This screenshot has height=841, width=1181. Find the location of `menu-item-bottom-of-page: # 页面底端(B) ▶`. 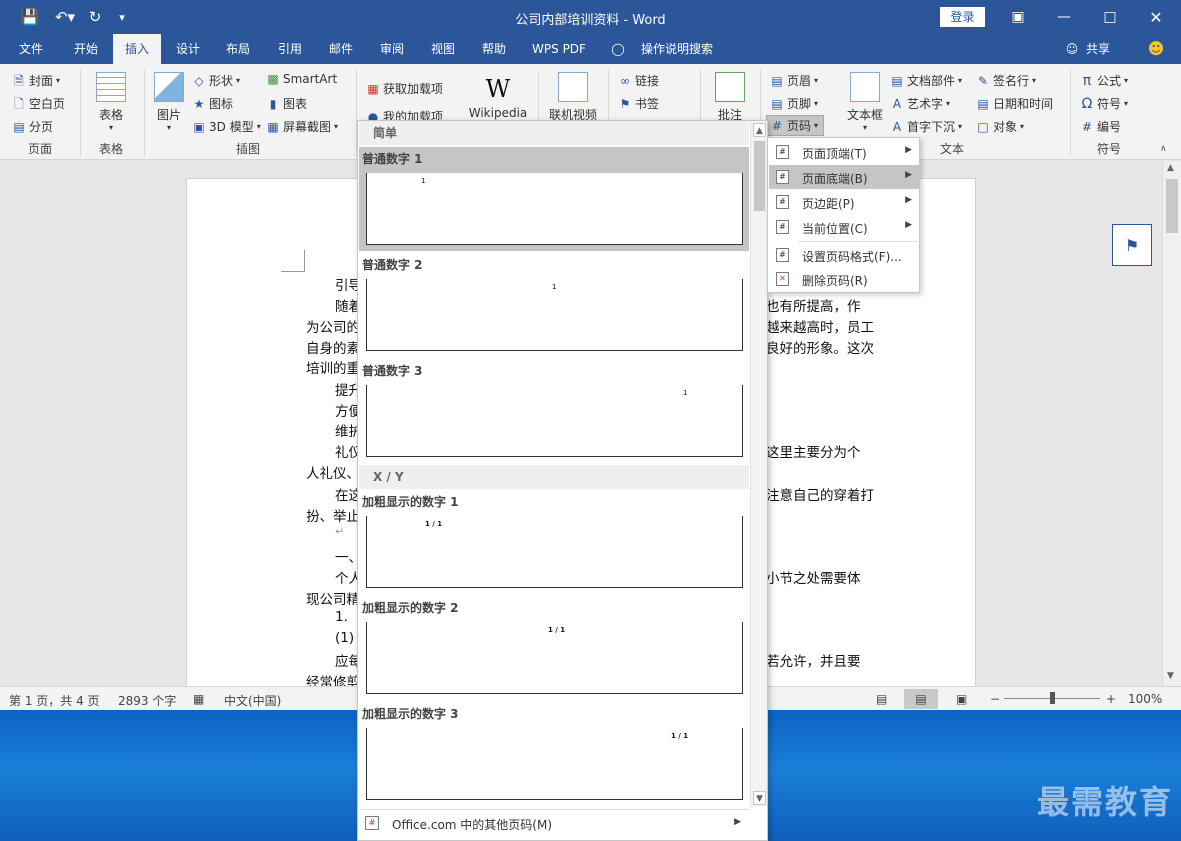

menu-item-bottom-of-page: # 页面底端(B) ▶ is located at coordinates (844, 177).